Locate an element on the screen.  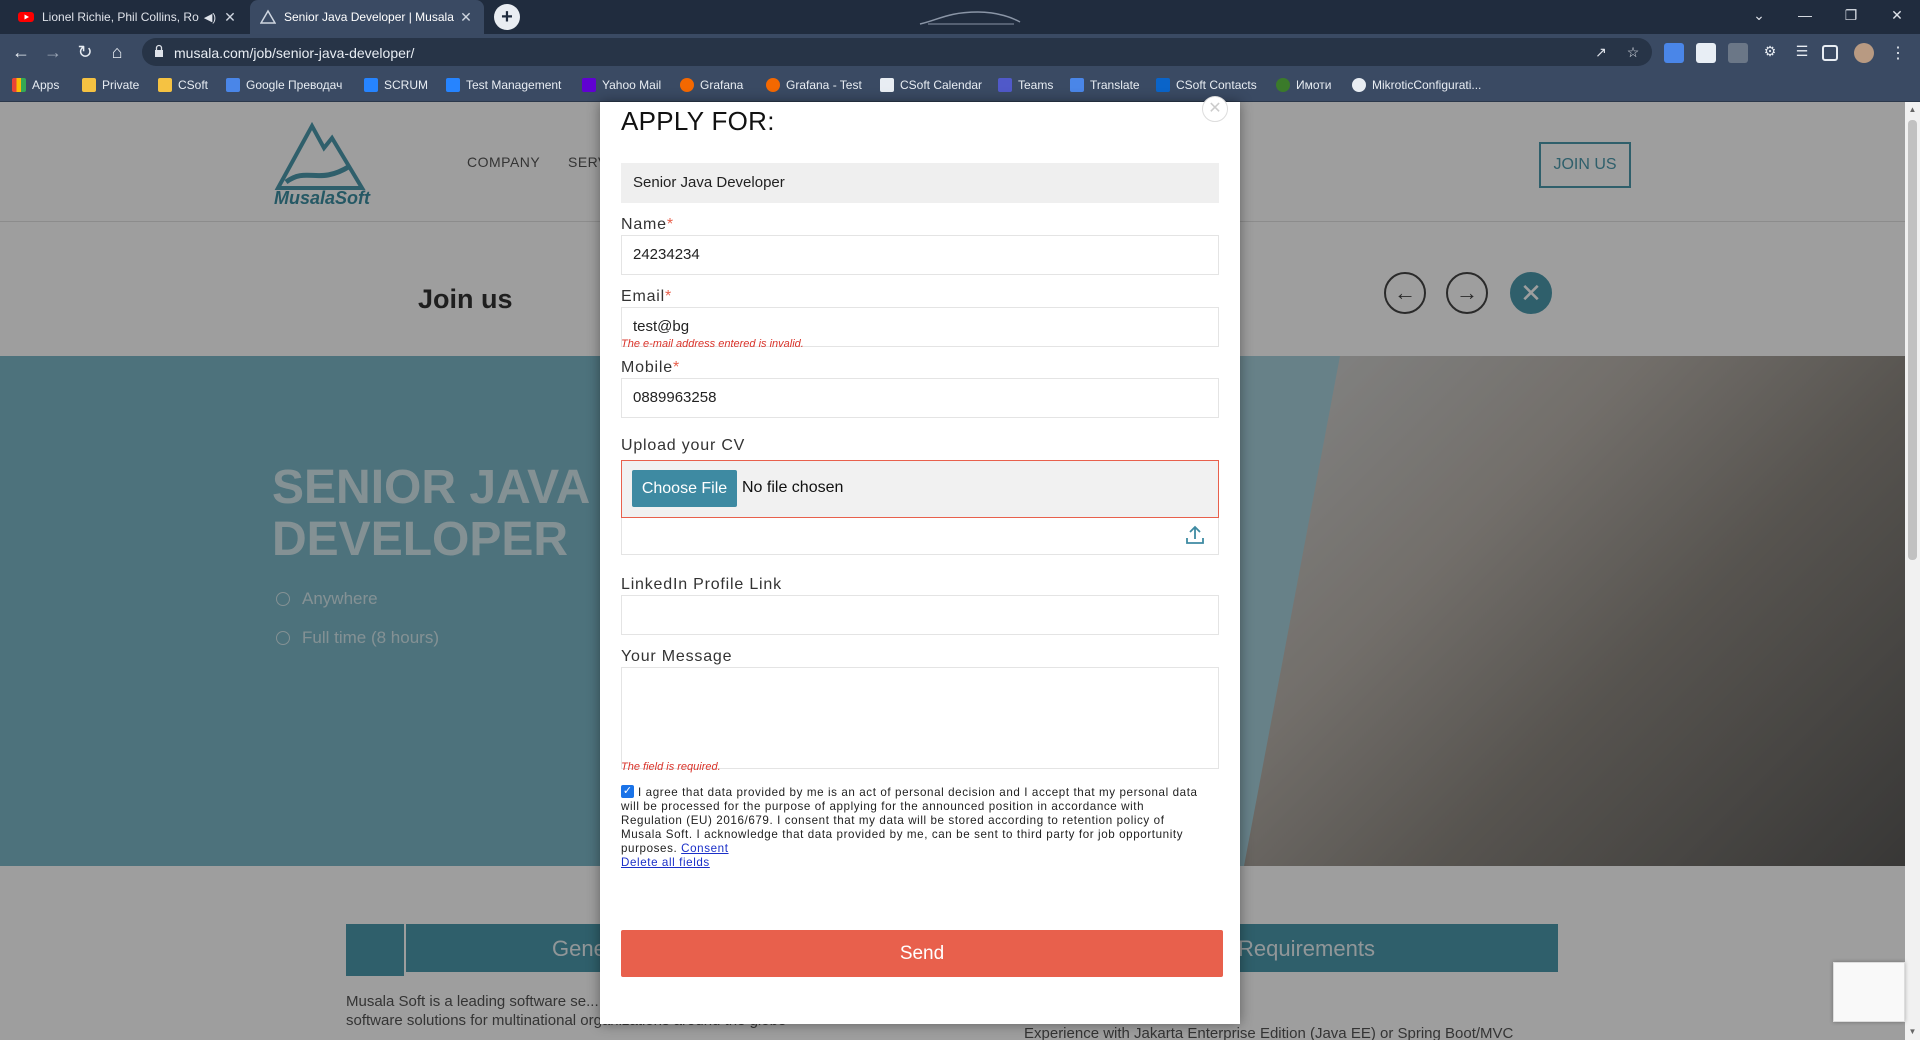
tab-youtube: Lionel Richie, Phil Collins, Ro ◀) ✕ is located at coordinates (128, 17).